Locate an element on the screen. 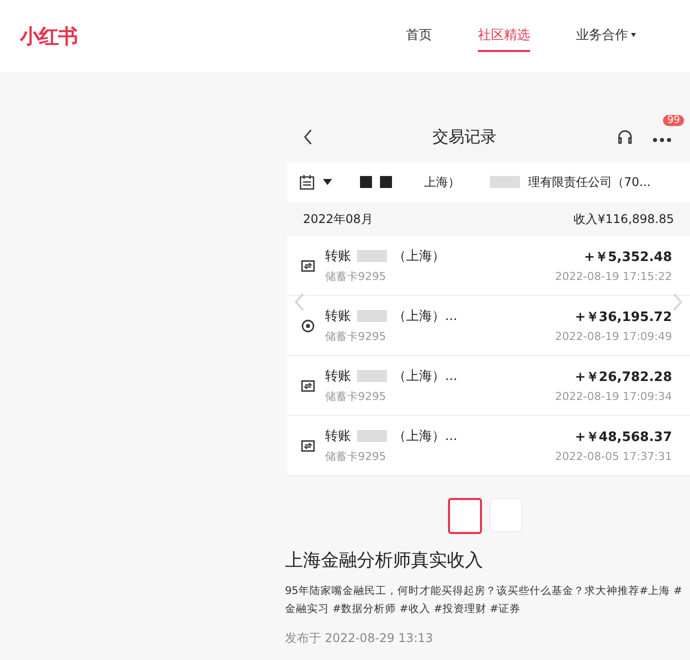 This screenshot has height=660, width=690. post-date: 发布于 2022-08-29 13:13 is located at coordinates (359, 638).